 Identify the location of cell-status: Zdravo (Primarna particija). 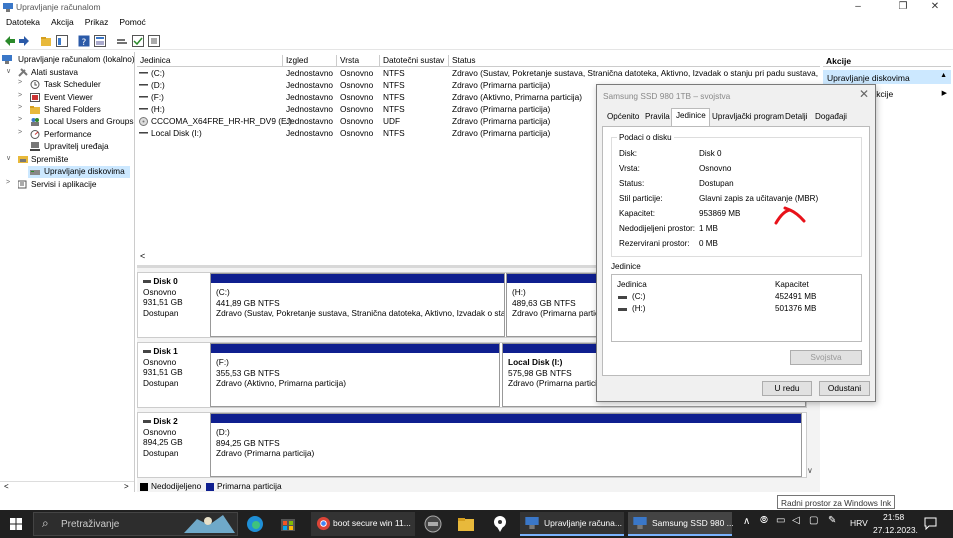
(501, 109).